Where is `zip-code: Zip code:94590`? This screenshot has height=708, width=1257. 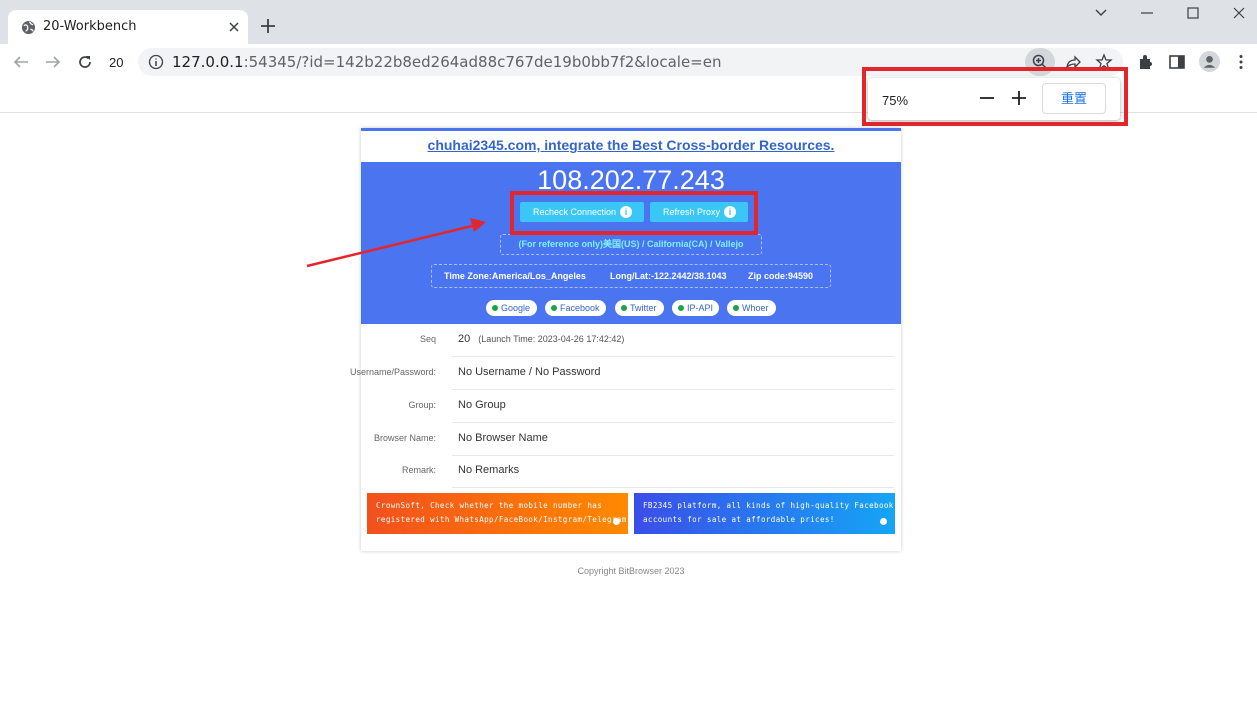
zip-code: Zip code:94590 is located at coordinates (781, 276).